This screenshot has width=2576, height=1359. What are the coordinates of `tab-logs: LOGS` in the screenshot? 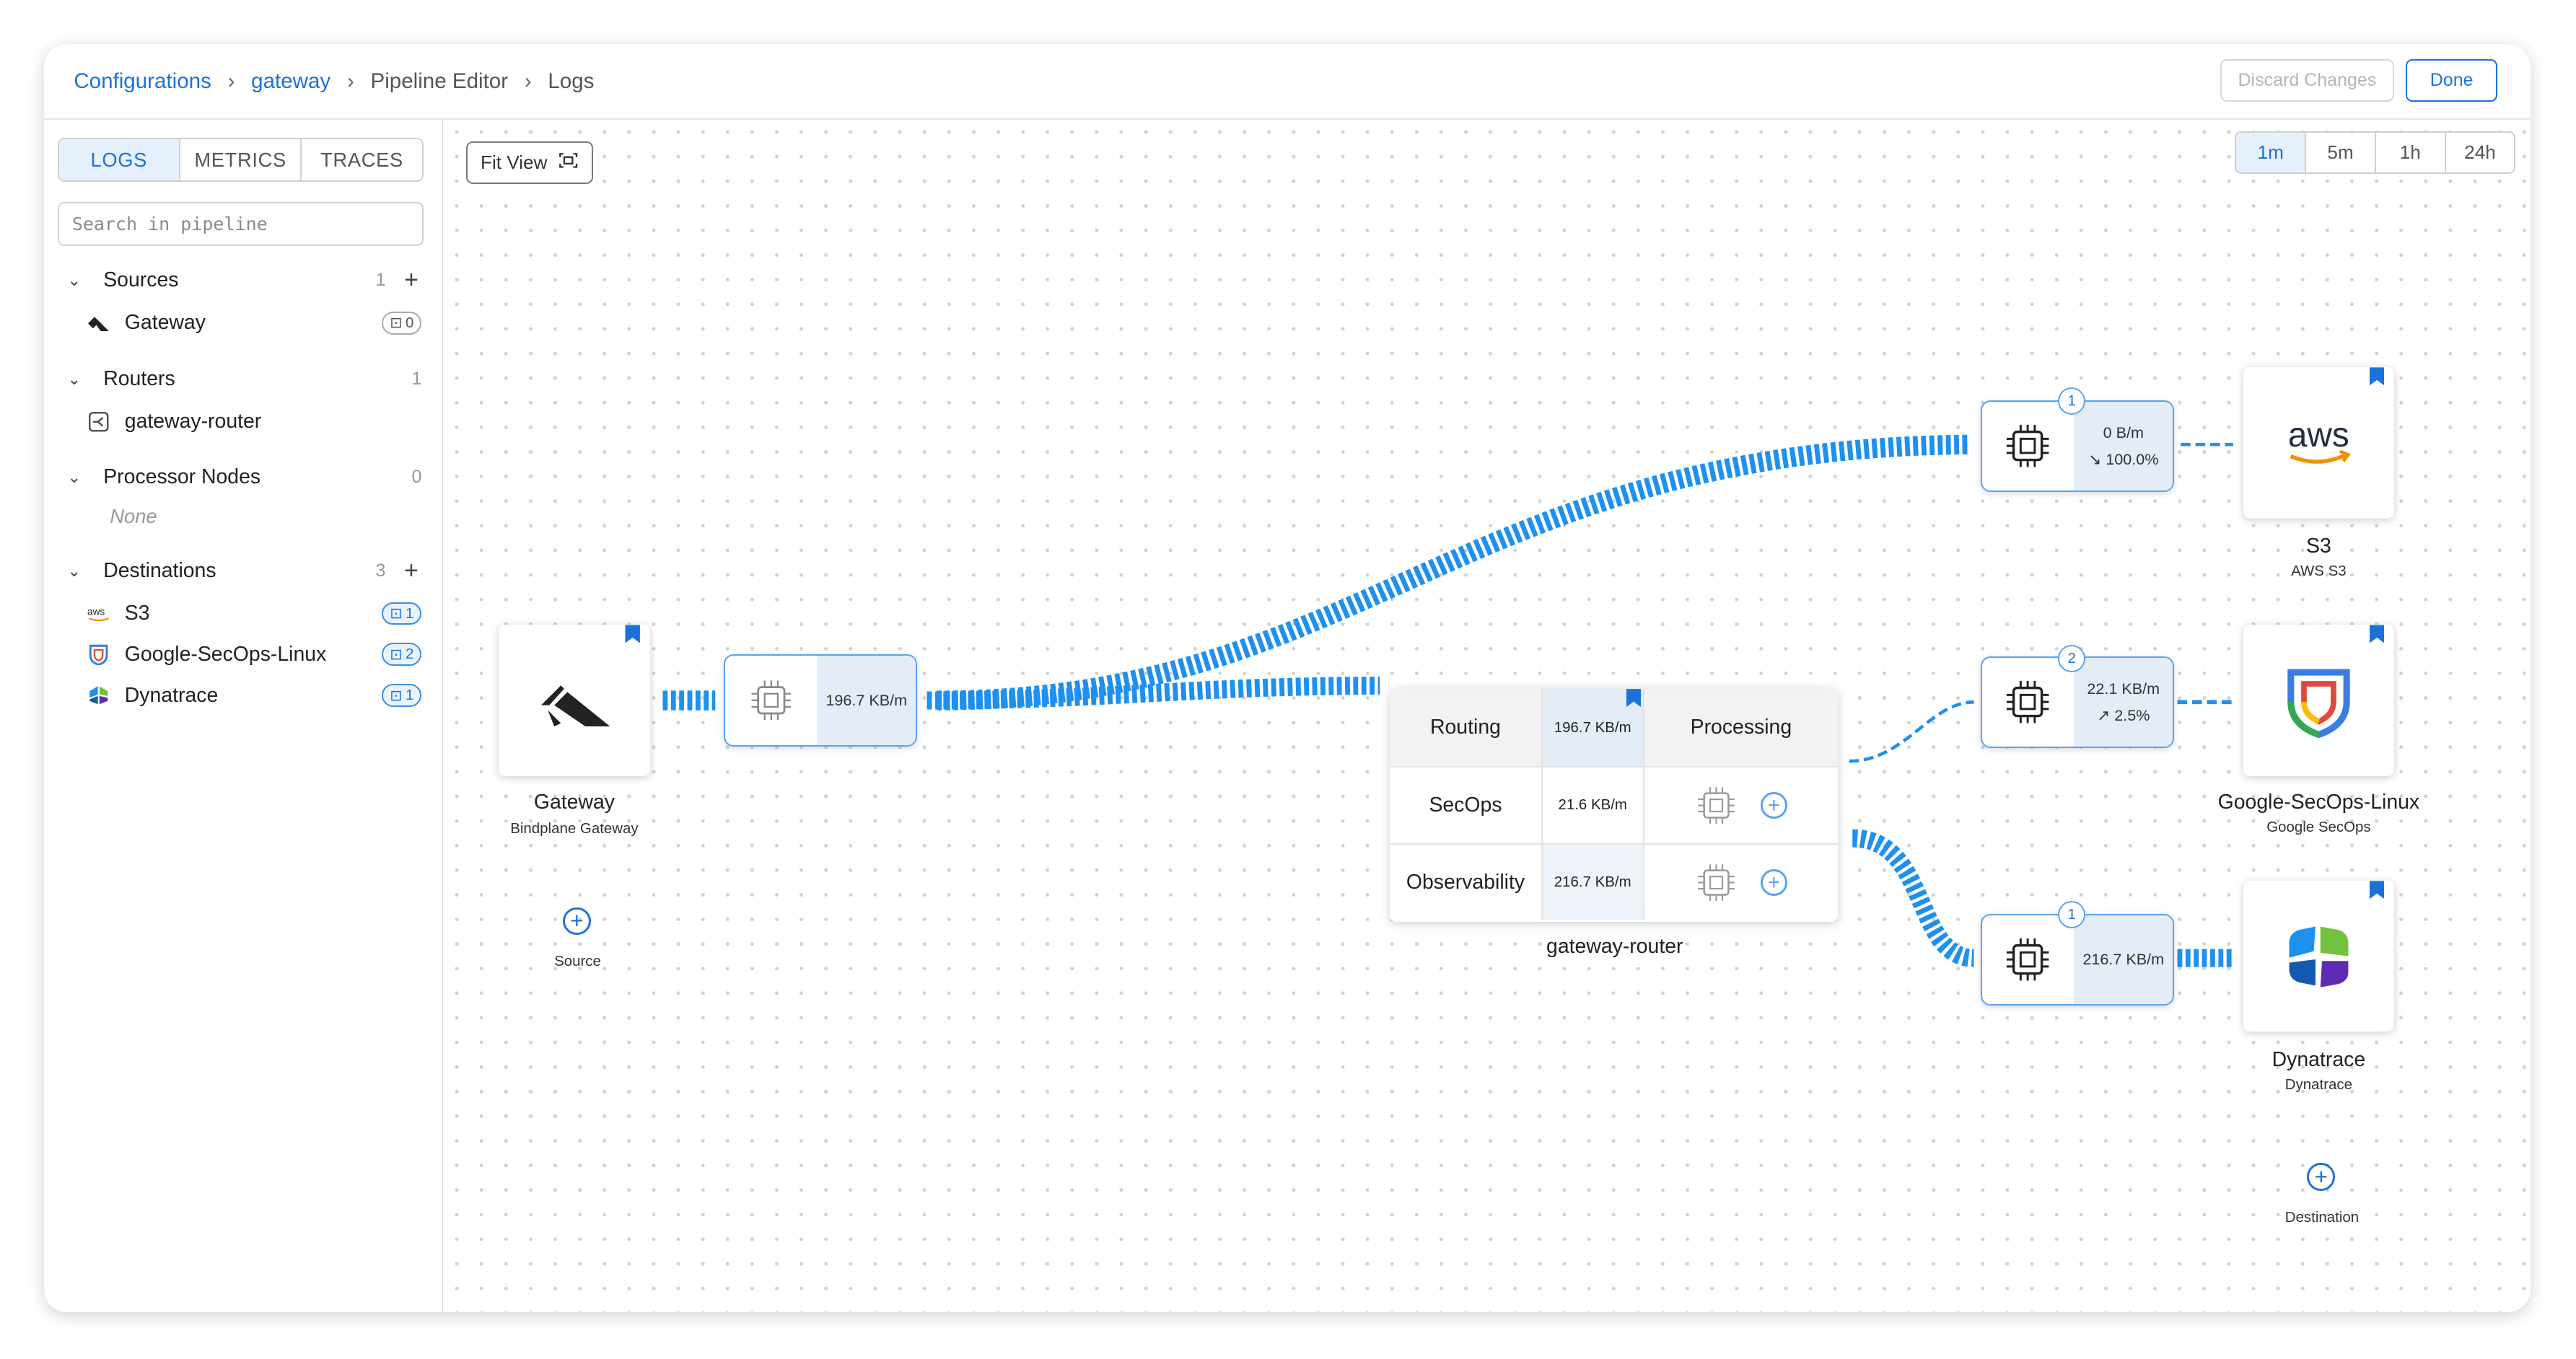 It's located at (119, 160).